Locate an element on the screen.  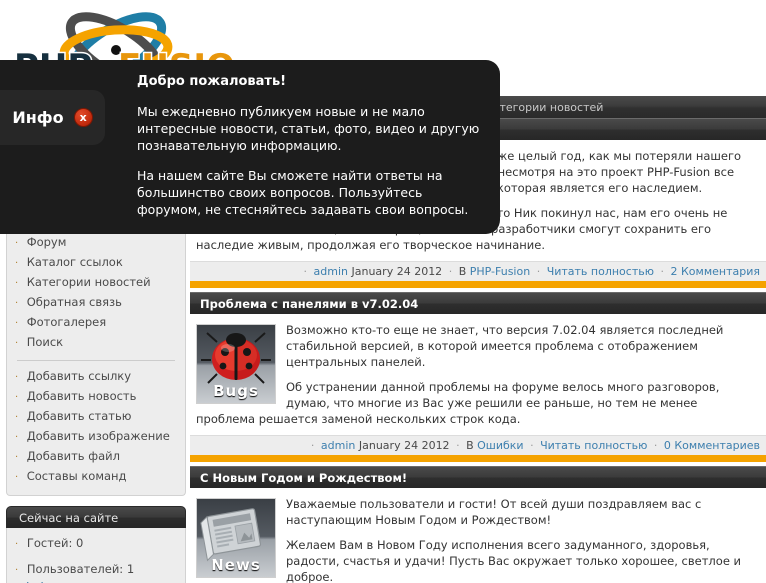
sidebar-item-dobavit-izobrazhenie: · Добавить изображение is located at coordinates (96, 437).